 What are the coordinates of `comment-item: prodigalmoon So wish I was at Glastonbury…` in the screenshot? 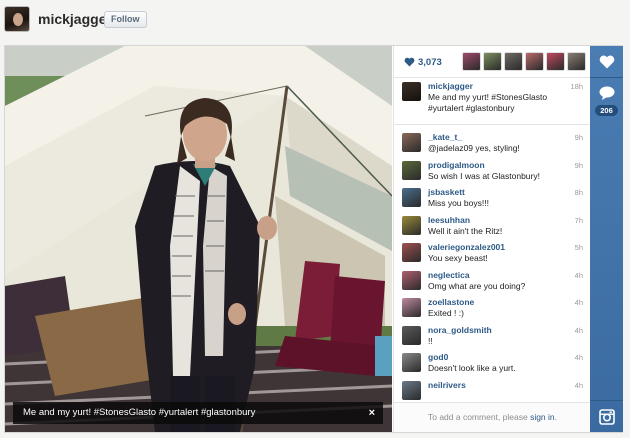 It's located at (492, 171).